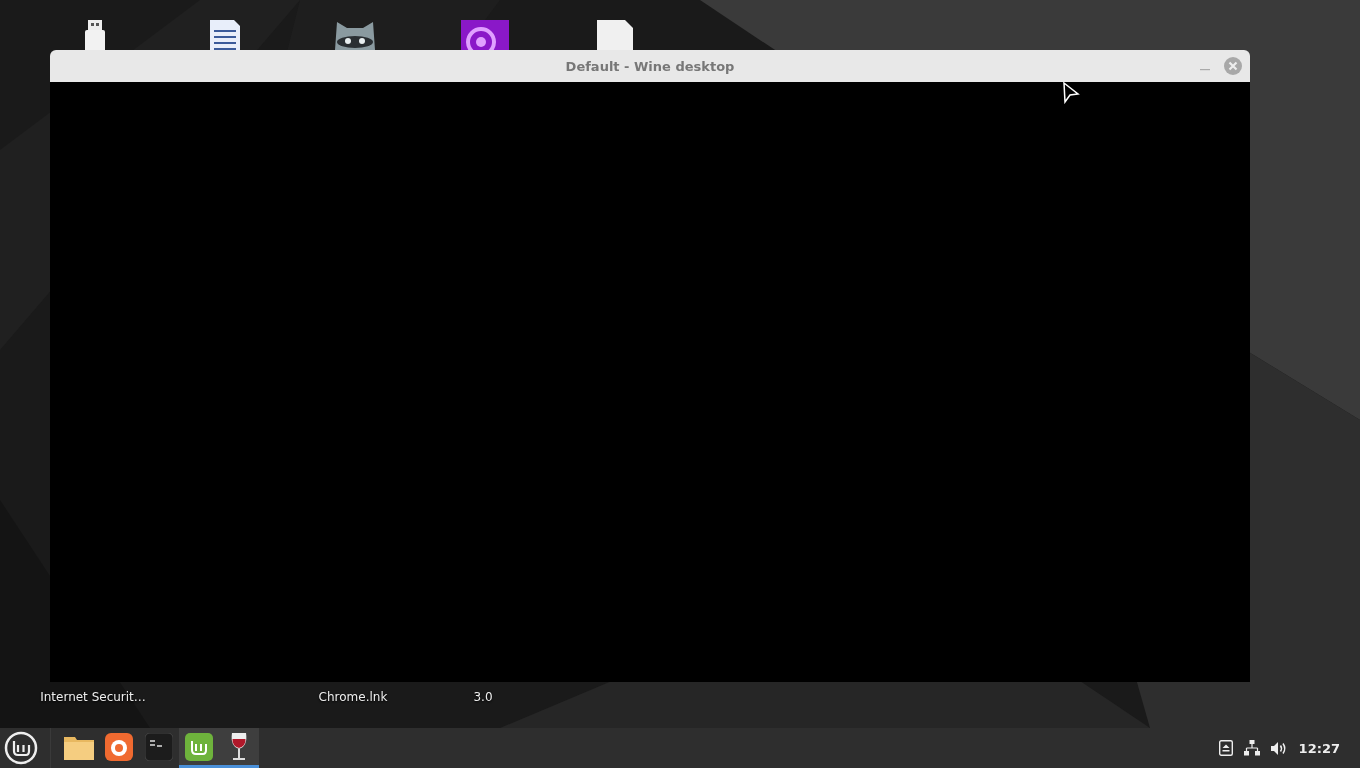 The width and height of the screenshot is (1360, 768). Describe the element at coordinates (485, 35) in the screenshot. I see `media-player-icon` at that location.